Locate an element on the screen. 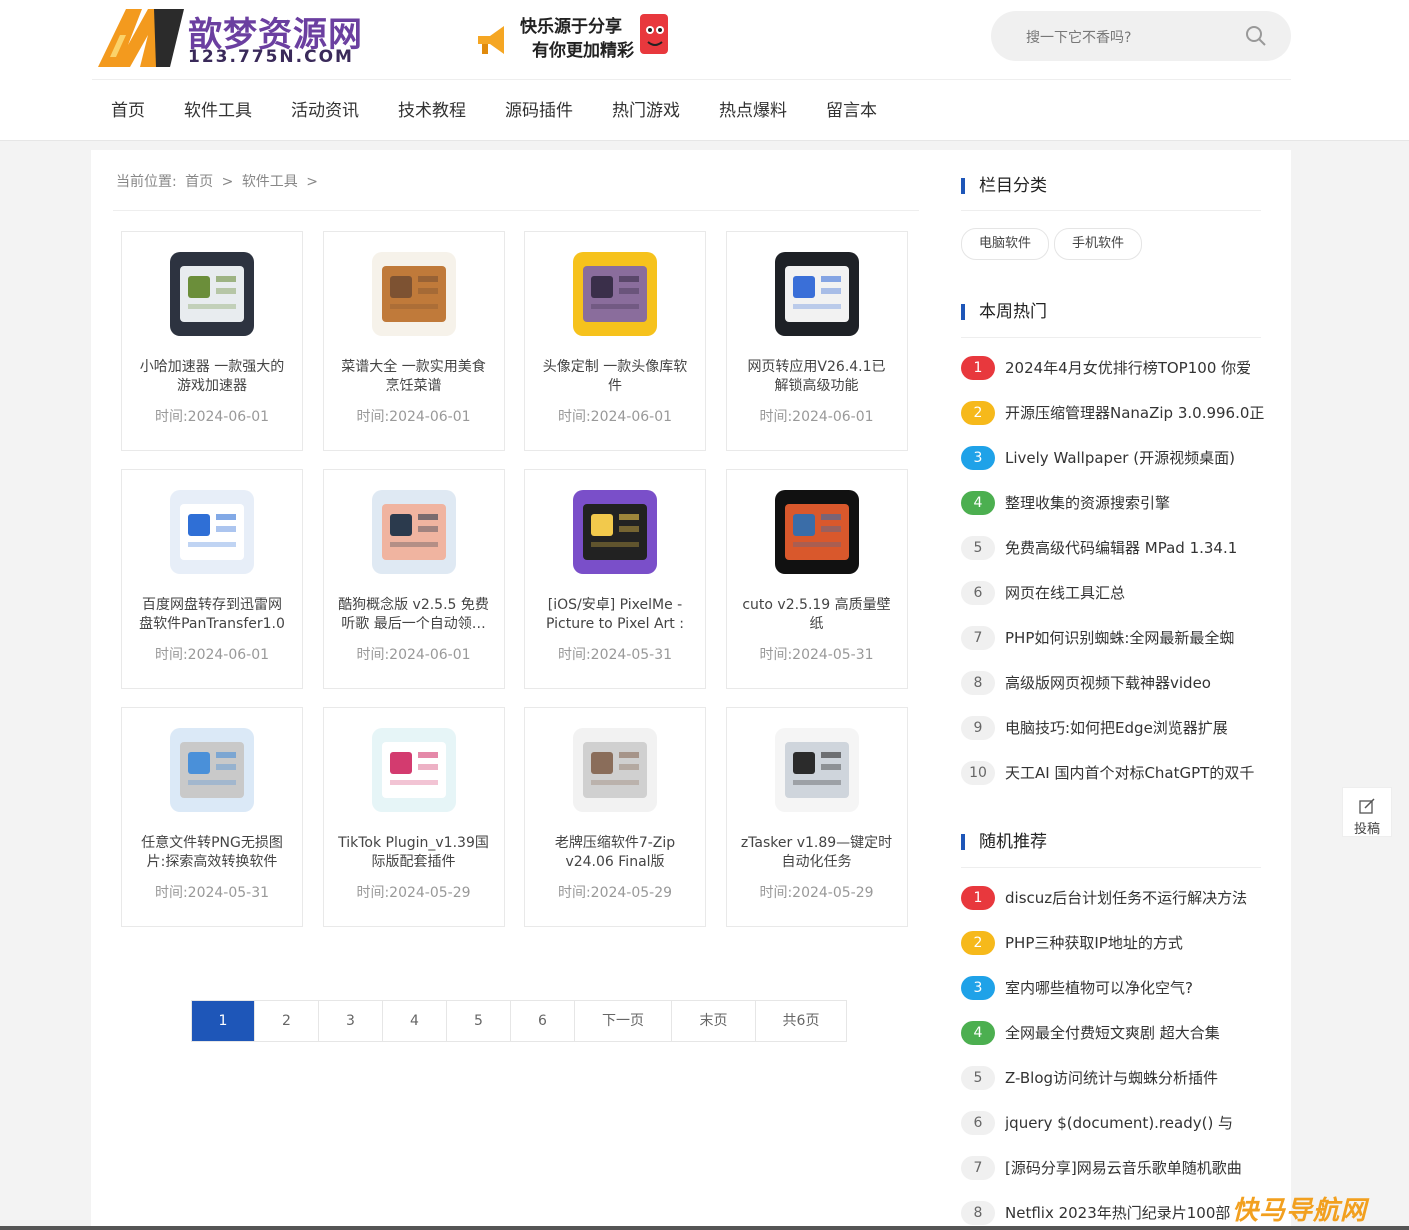 This screenshot has width=1409, height=1230. nav-item-software: 软件工具 is located at coordinates (218, 110).